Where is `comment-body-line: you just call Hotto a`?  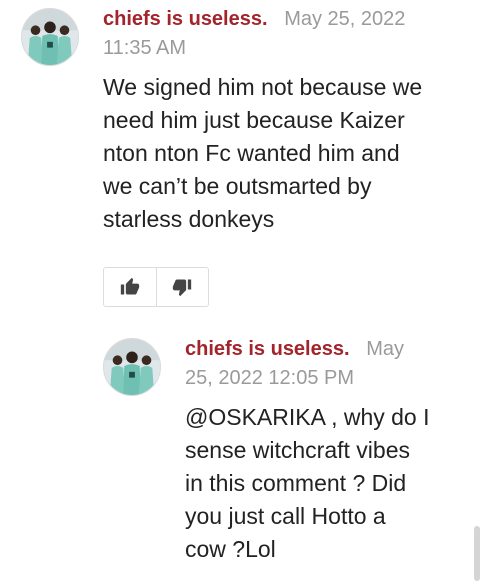 comment-body-line: you just call Hotto a is located at coordinates (285, 516).